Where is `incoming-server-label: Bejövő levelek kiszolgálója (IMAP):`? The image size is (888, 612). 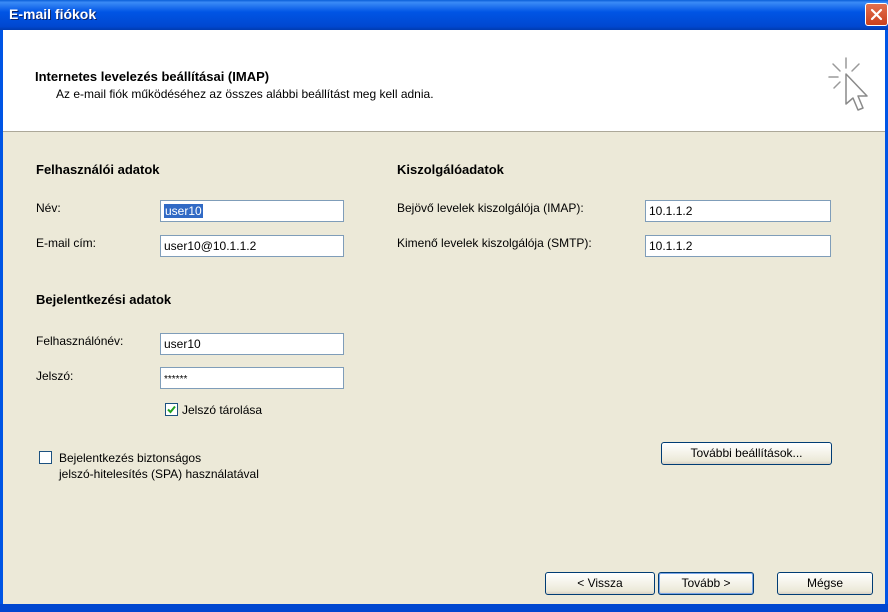 incoming-server-label: Bejövő levelek kiszolgálója (IMAP): is located at coordinates (490, 208).